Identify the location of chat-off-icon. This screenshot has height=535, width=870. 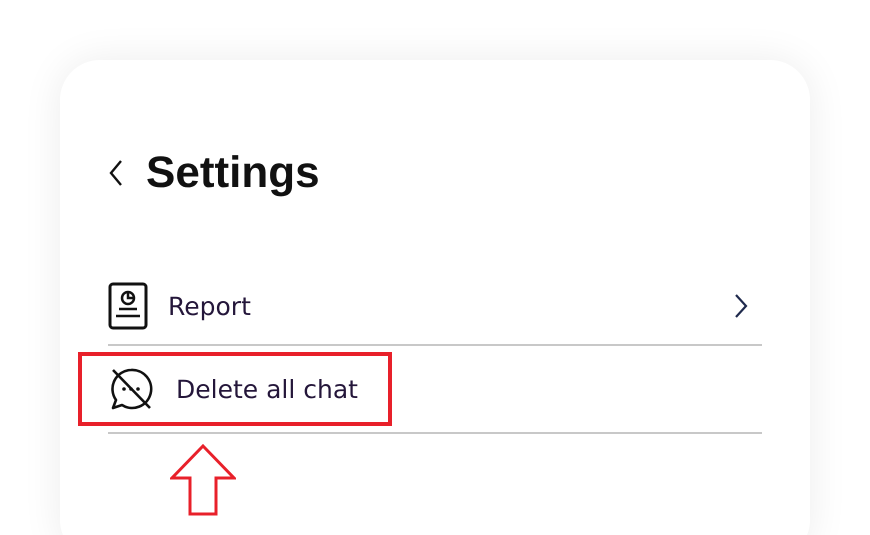
(131, 389).